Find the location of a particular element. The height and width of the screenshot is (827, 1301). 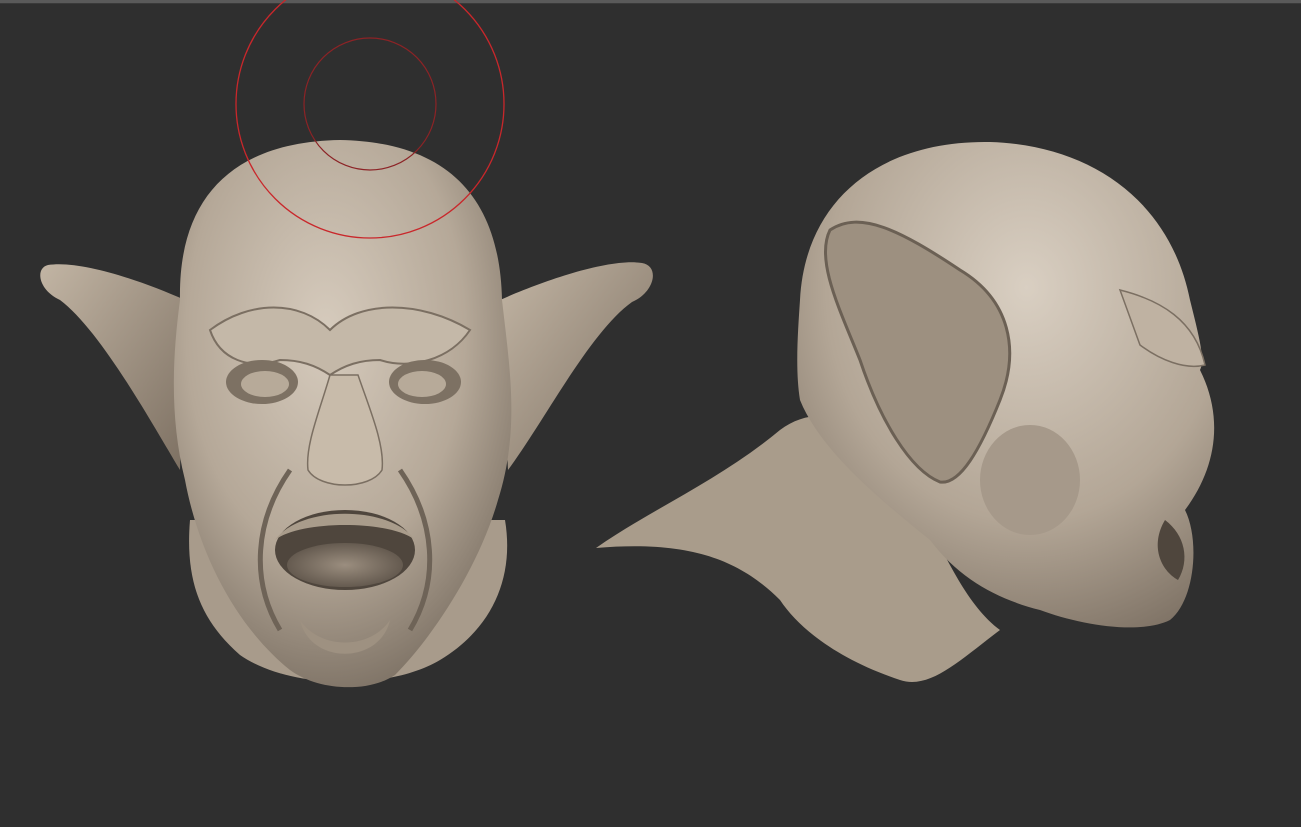

front-tongue is located at coordinates (345, 565).